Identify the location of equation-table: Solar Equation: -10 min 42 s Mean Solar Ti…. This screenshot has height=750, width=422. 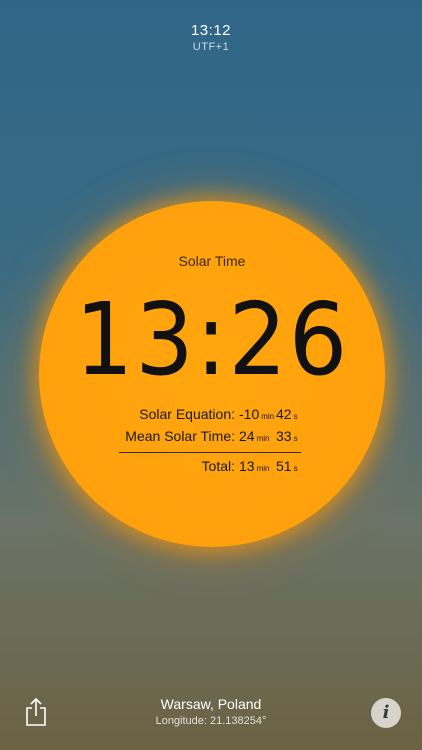
(210, 440).